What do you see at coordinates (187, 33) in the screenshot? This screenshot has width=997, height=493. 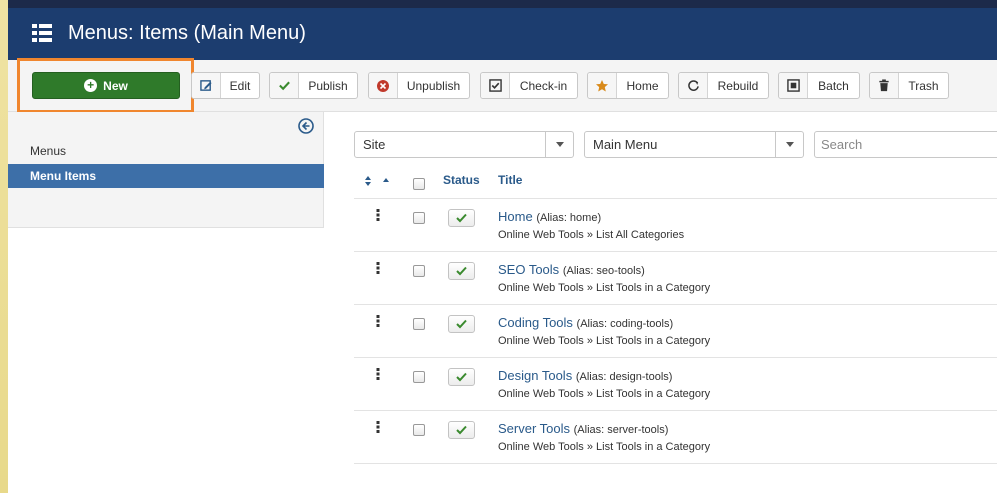 I see `page-title: Menus: Items (Main Menu)` at bounding box center [187, 33].